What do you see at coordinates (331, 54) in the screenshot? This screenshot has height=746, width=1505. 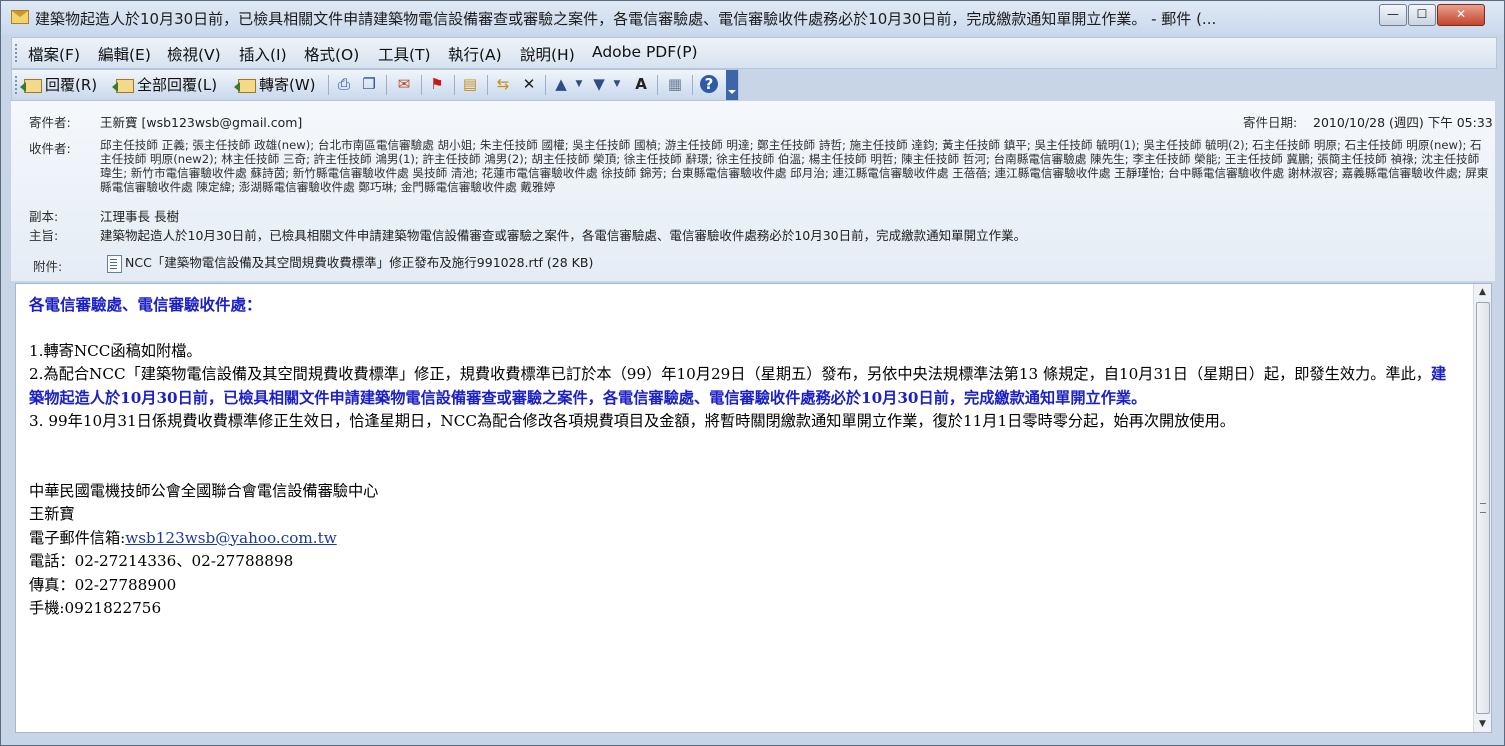 I see `menu-format: 格式(O)` at bounding box center [331, 54].